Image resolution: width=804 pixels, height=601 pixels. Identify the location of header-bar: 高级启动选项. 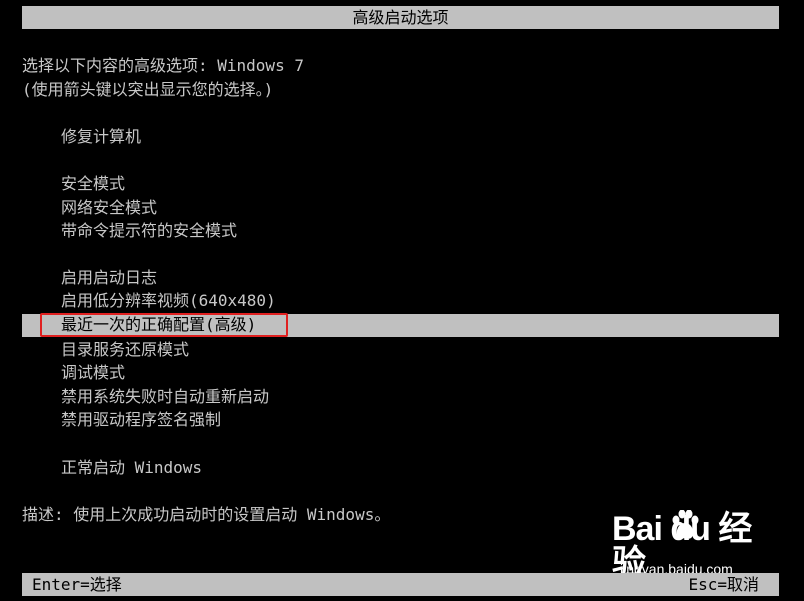
(400, 17).